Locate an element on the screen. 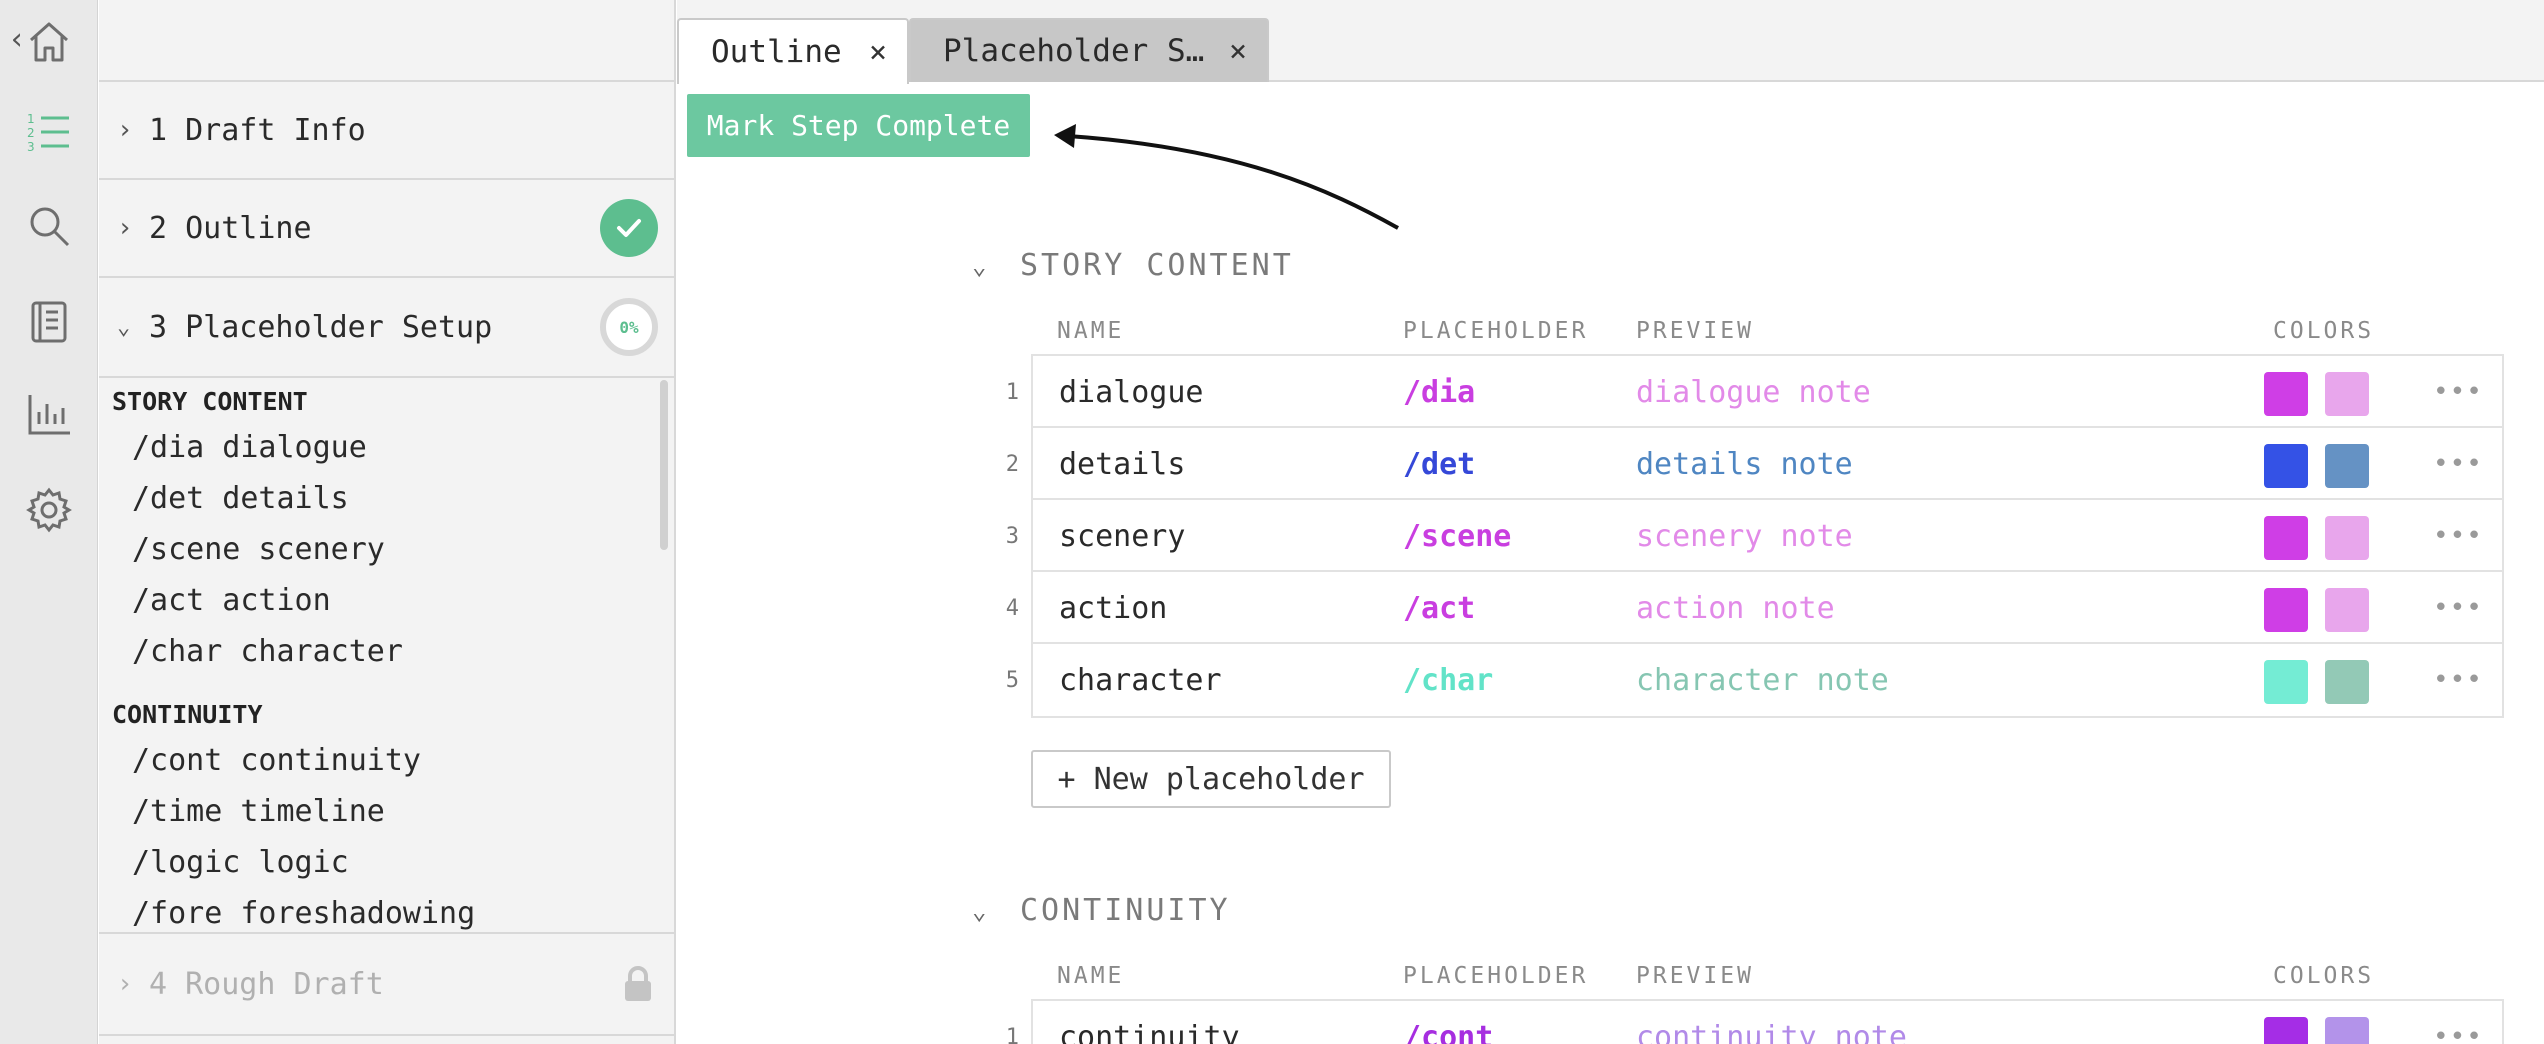 Image resolution: width=2544 pixels, height=1044 pixels. column-header-preview: PREVIEW is located at coordinates (1695, 331).